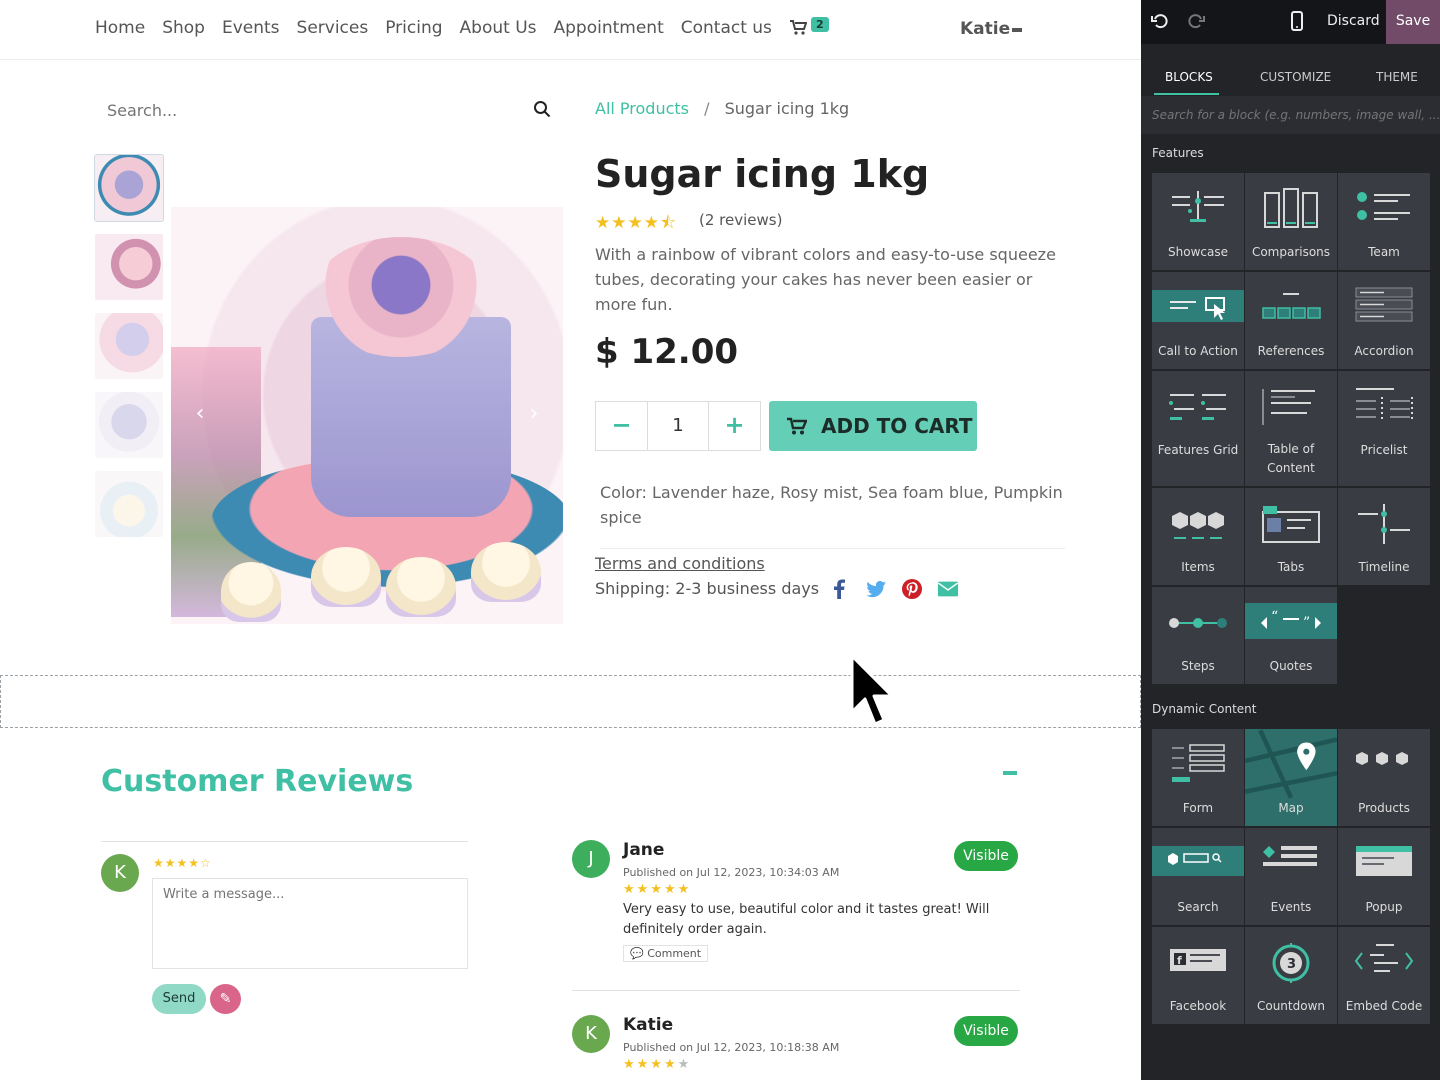 This screenshot has width=1440, height=1080. What do you see at coordinates (1291, 428) in the screenshot?
I see `block-table-of-content: Table of Content` at bounding box center [1291, 428].